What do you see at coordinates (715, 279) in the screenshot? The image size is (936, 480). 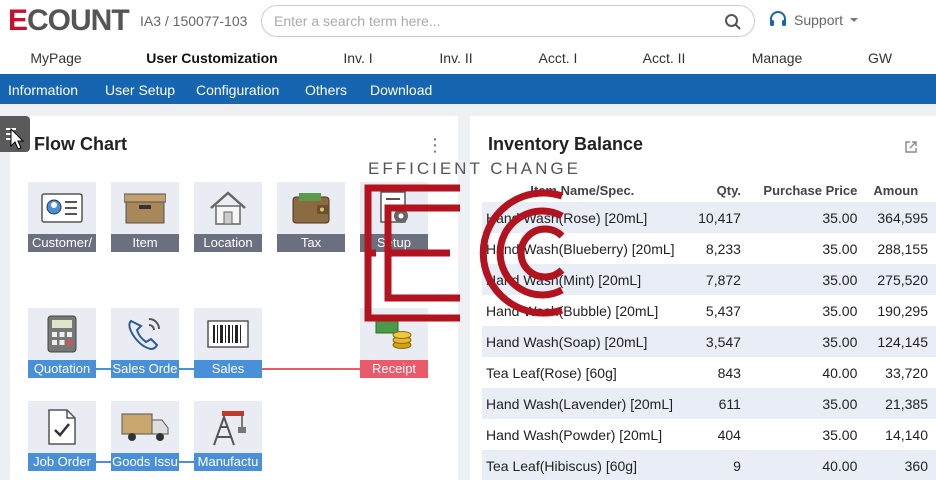 I see `cell-qty: 7,872` at bounding box center [715, 279].